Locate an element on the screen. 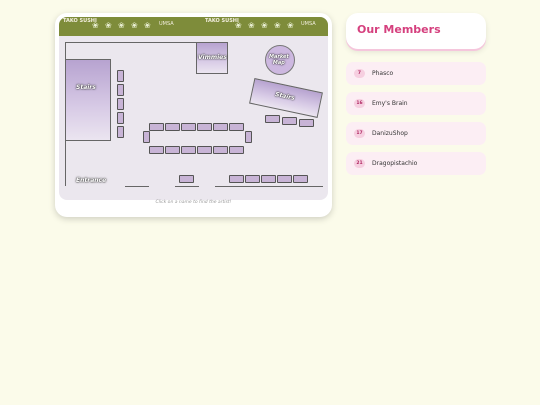  member-item: 17 DanizuShop is located at coordinates (416, 133).